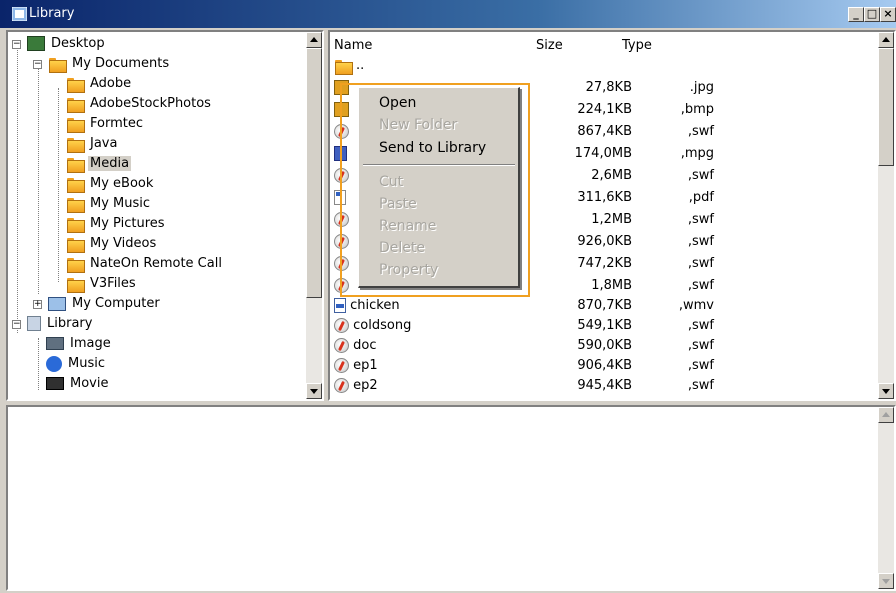  Describe the element at coordinates (53, 324) in the screenshot. I see `tree-item-library: − Library` at that location.